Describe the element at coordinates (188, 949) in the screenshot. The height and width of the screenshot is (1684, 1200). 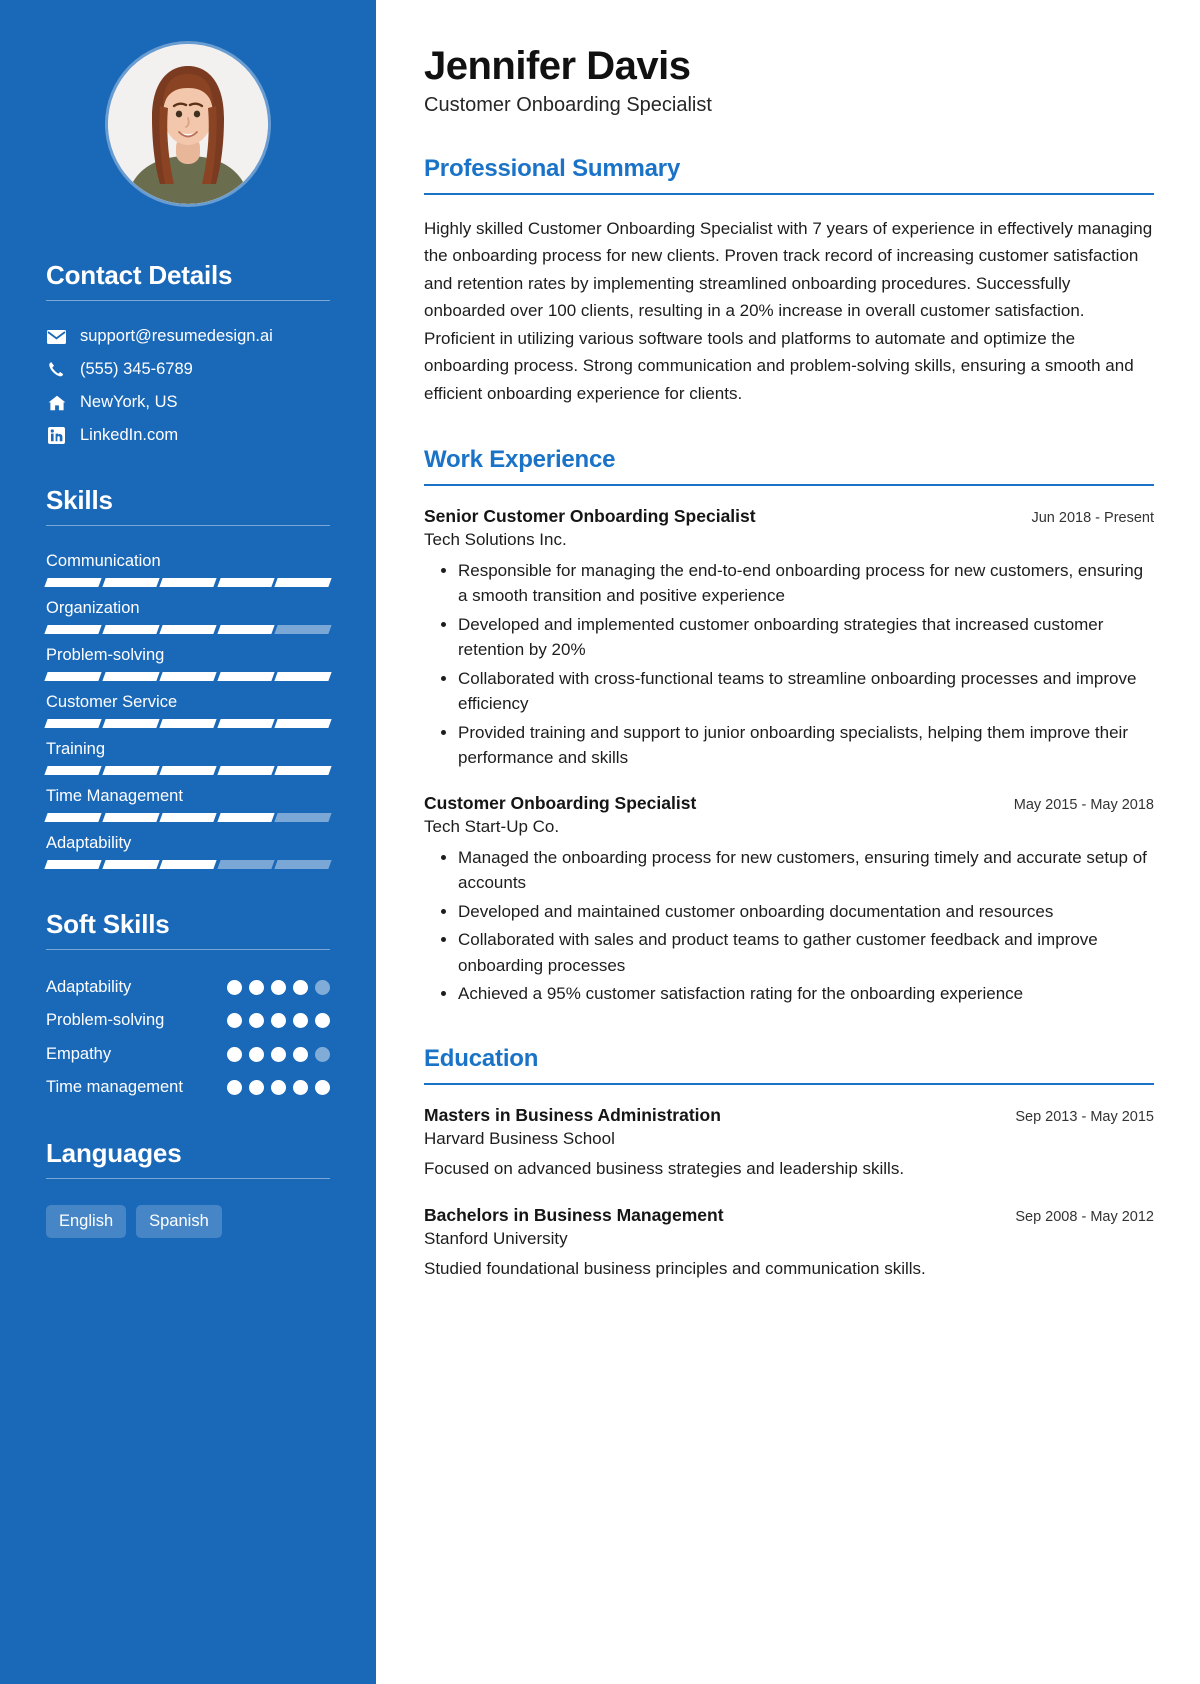
I see `soft-skills-divider` at that location.